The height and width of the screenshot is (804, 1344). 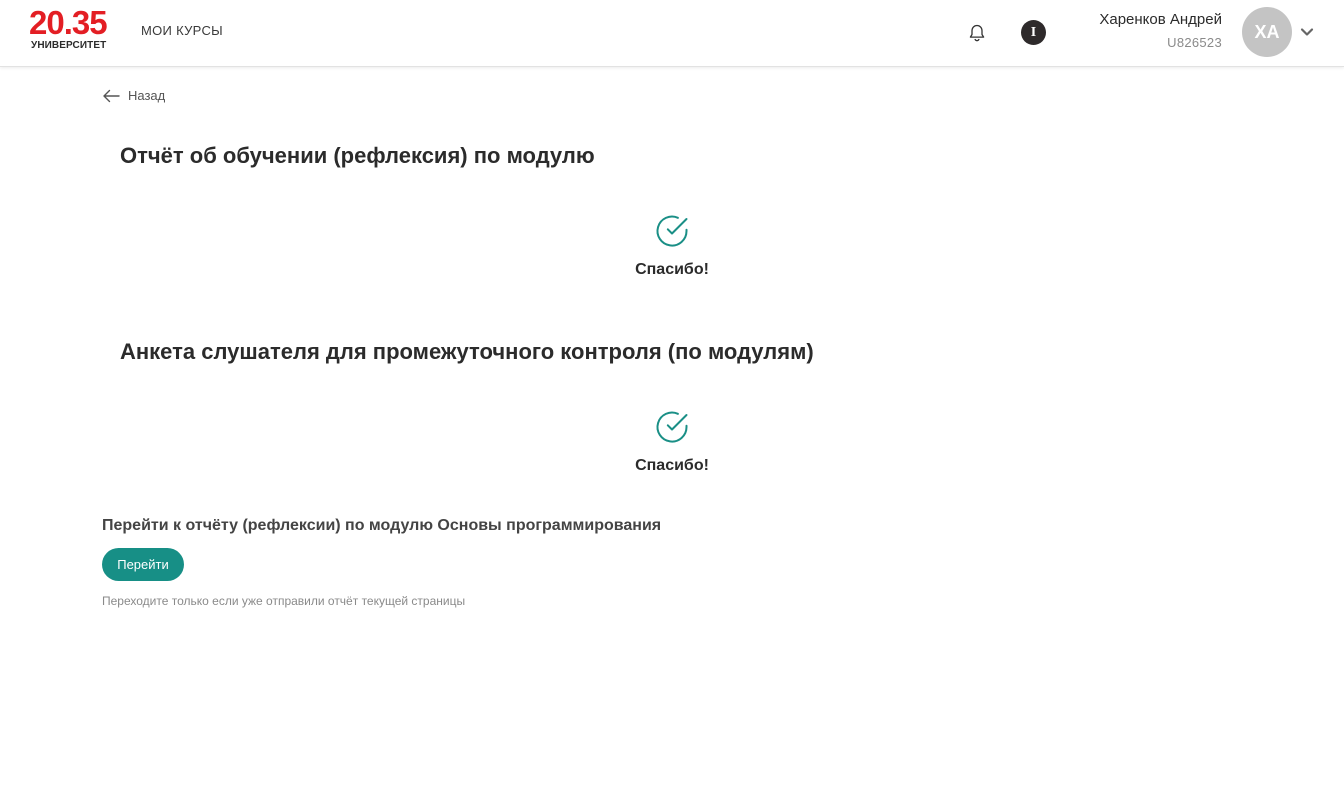 What do you see at coordinates (1194, 42) in the screenshot?
I see `user-id: U826523` at bounding box center [1194, 42].